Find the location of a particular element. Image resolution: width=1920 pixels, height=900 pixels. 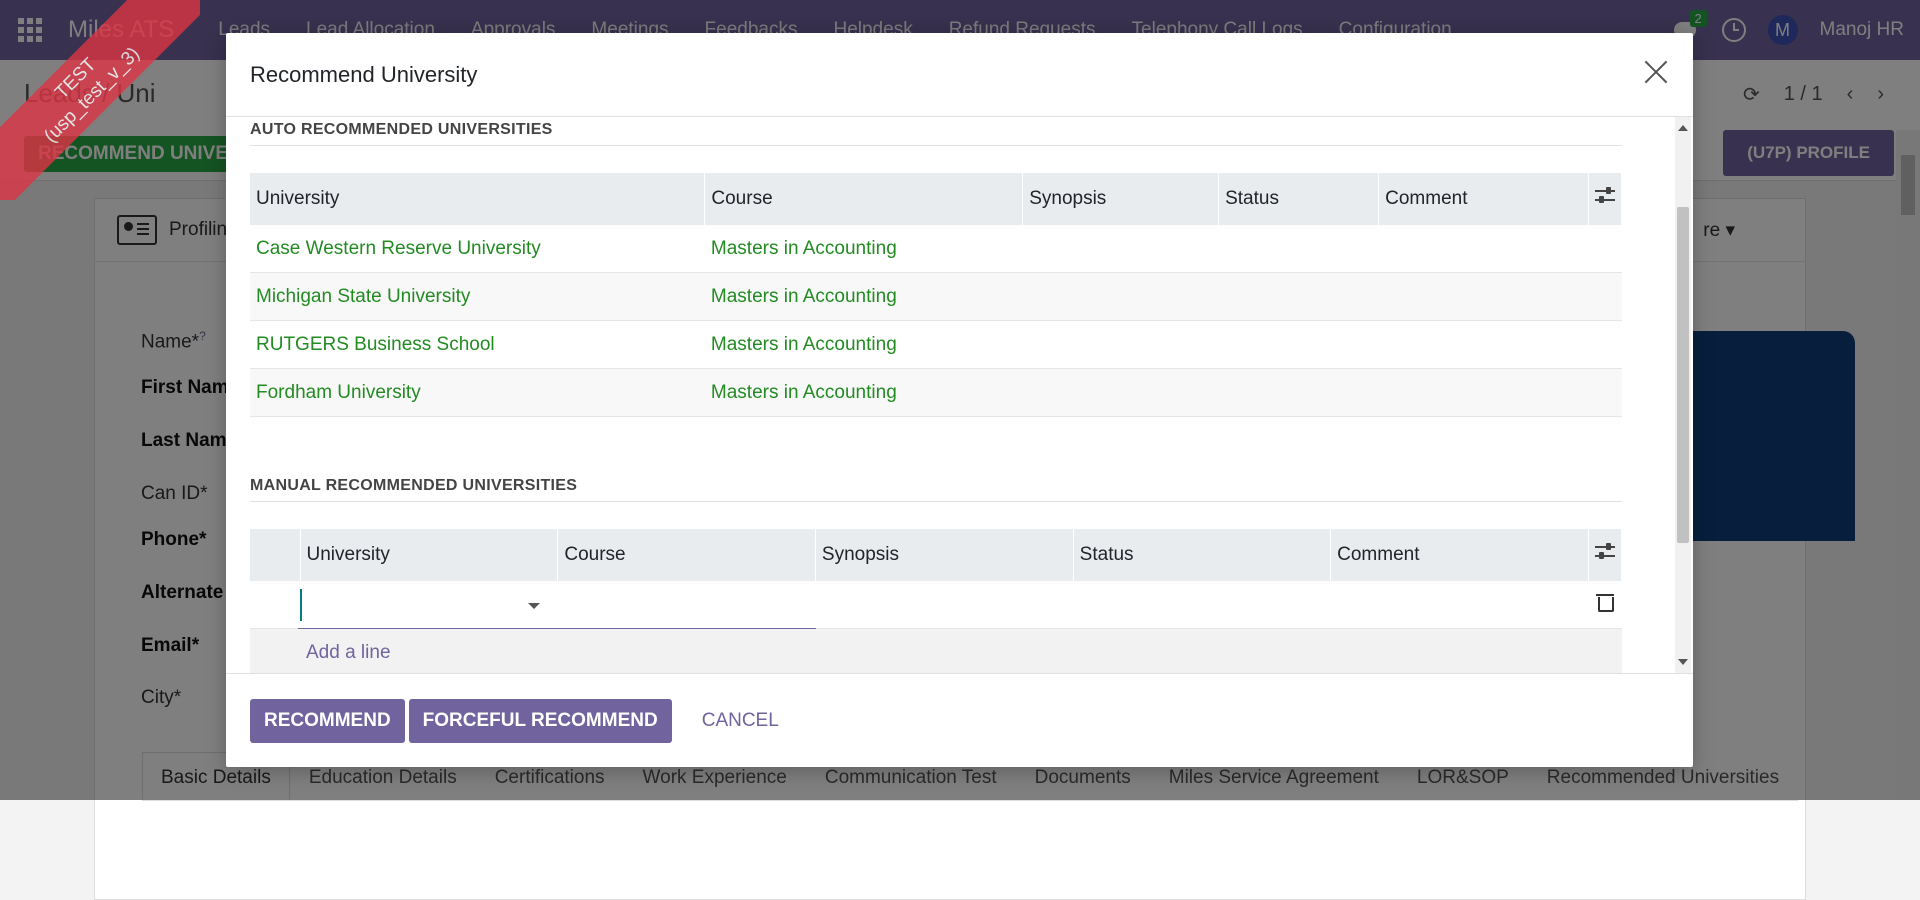

cell-university: Michigan State University is located at coordinates (477, 296).